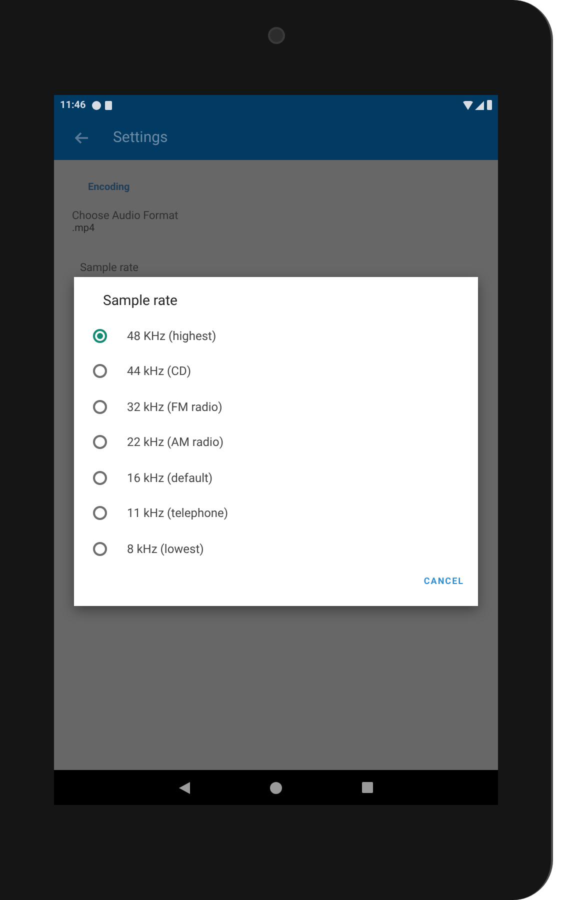  Describe the element at coordinates (159, 371) in the screenshot. I see `option-label: 44 kHz (CD)` at that location.